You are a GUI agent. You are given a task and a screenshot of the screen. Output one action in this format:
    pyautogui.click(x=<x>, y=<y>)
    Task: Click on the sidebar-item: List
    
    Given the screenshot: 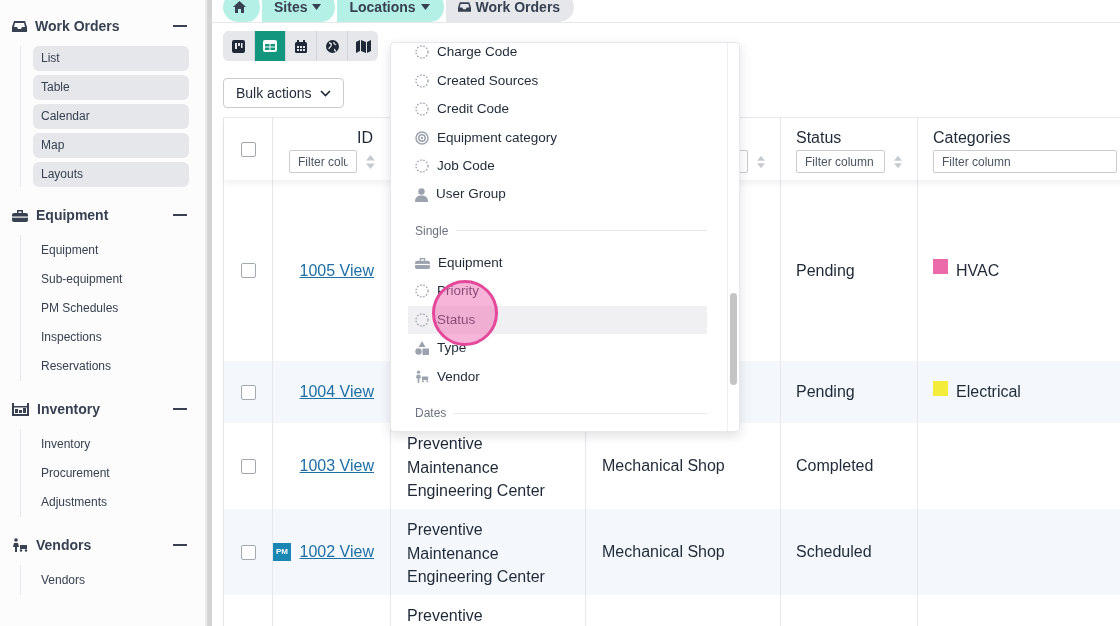 What is the action you would take?
    pyautogui.click(x=111, y=58)
    